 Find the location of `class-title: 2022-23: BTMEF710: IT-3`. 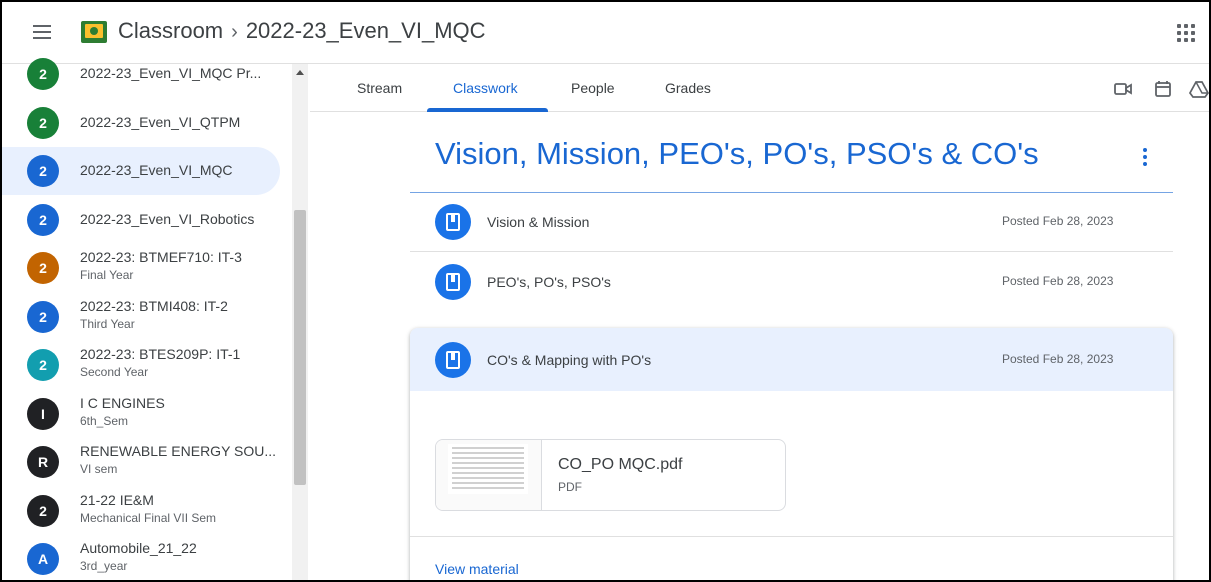

class-title: 2022-23: BTMEF710: IT-3 is located at coordinates (161, 257).